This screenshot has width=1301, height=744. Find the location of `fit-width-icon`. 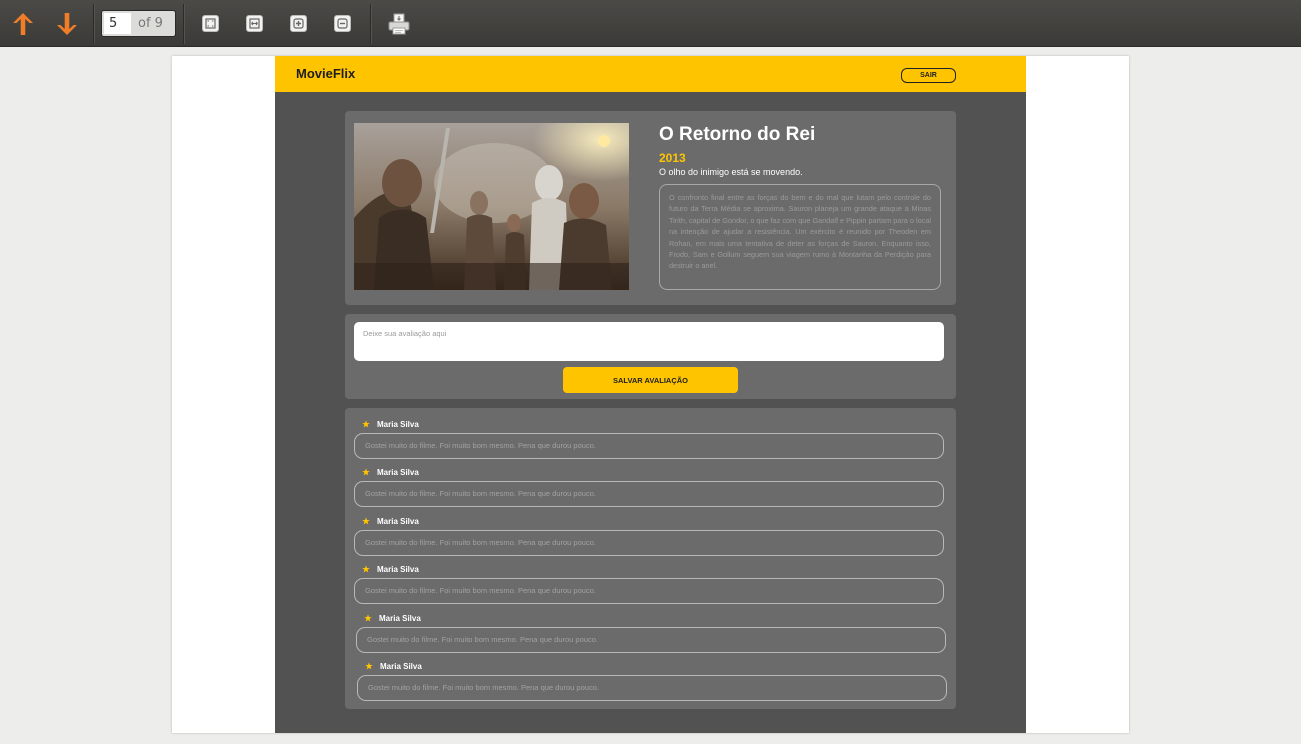

fit-width-icon is located at coordinates (254, 23).